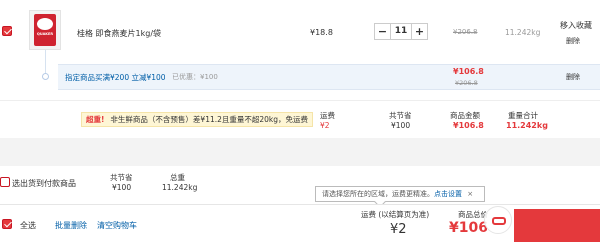  What do you see at coordinates (95, 119) in the screenshot?
I see `overweight-title: 超重!` at bounding box center [95, 119].